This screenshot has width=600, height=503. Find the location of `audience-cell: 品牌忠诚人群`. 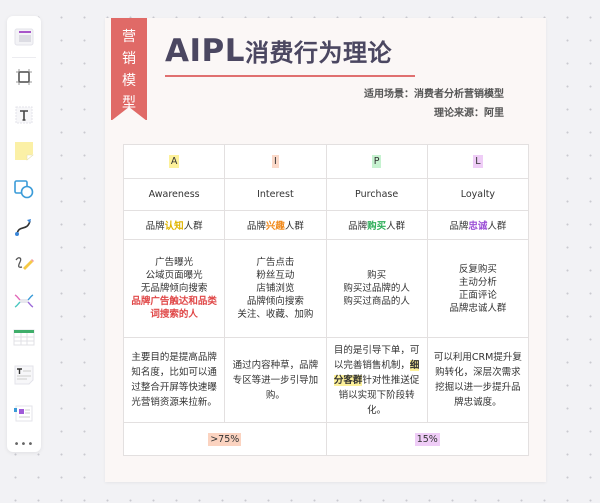

audience-cell: 品牌忠诚人群 is located at coordinates (478, 225).